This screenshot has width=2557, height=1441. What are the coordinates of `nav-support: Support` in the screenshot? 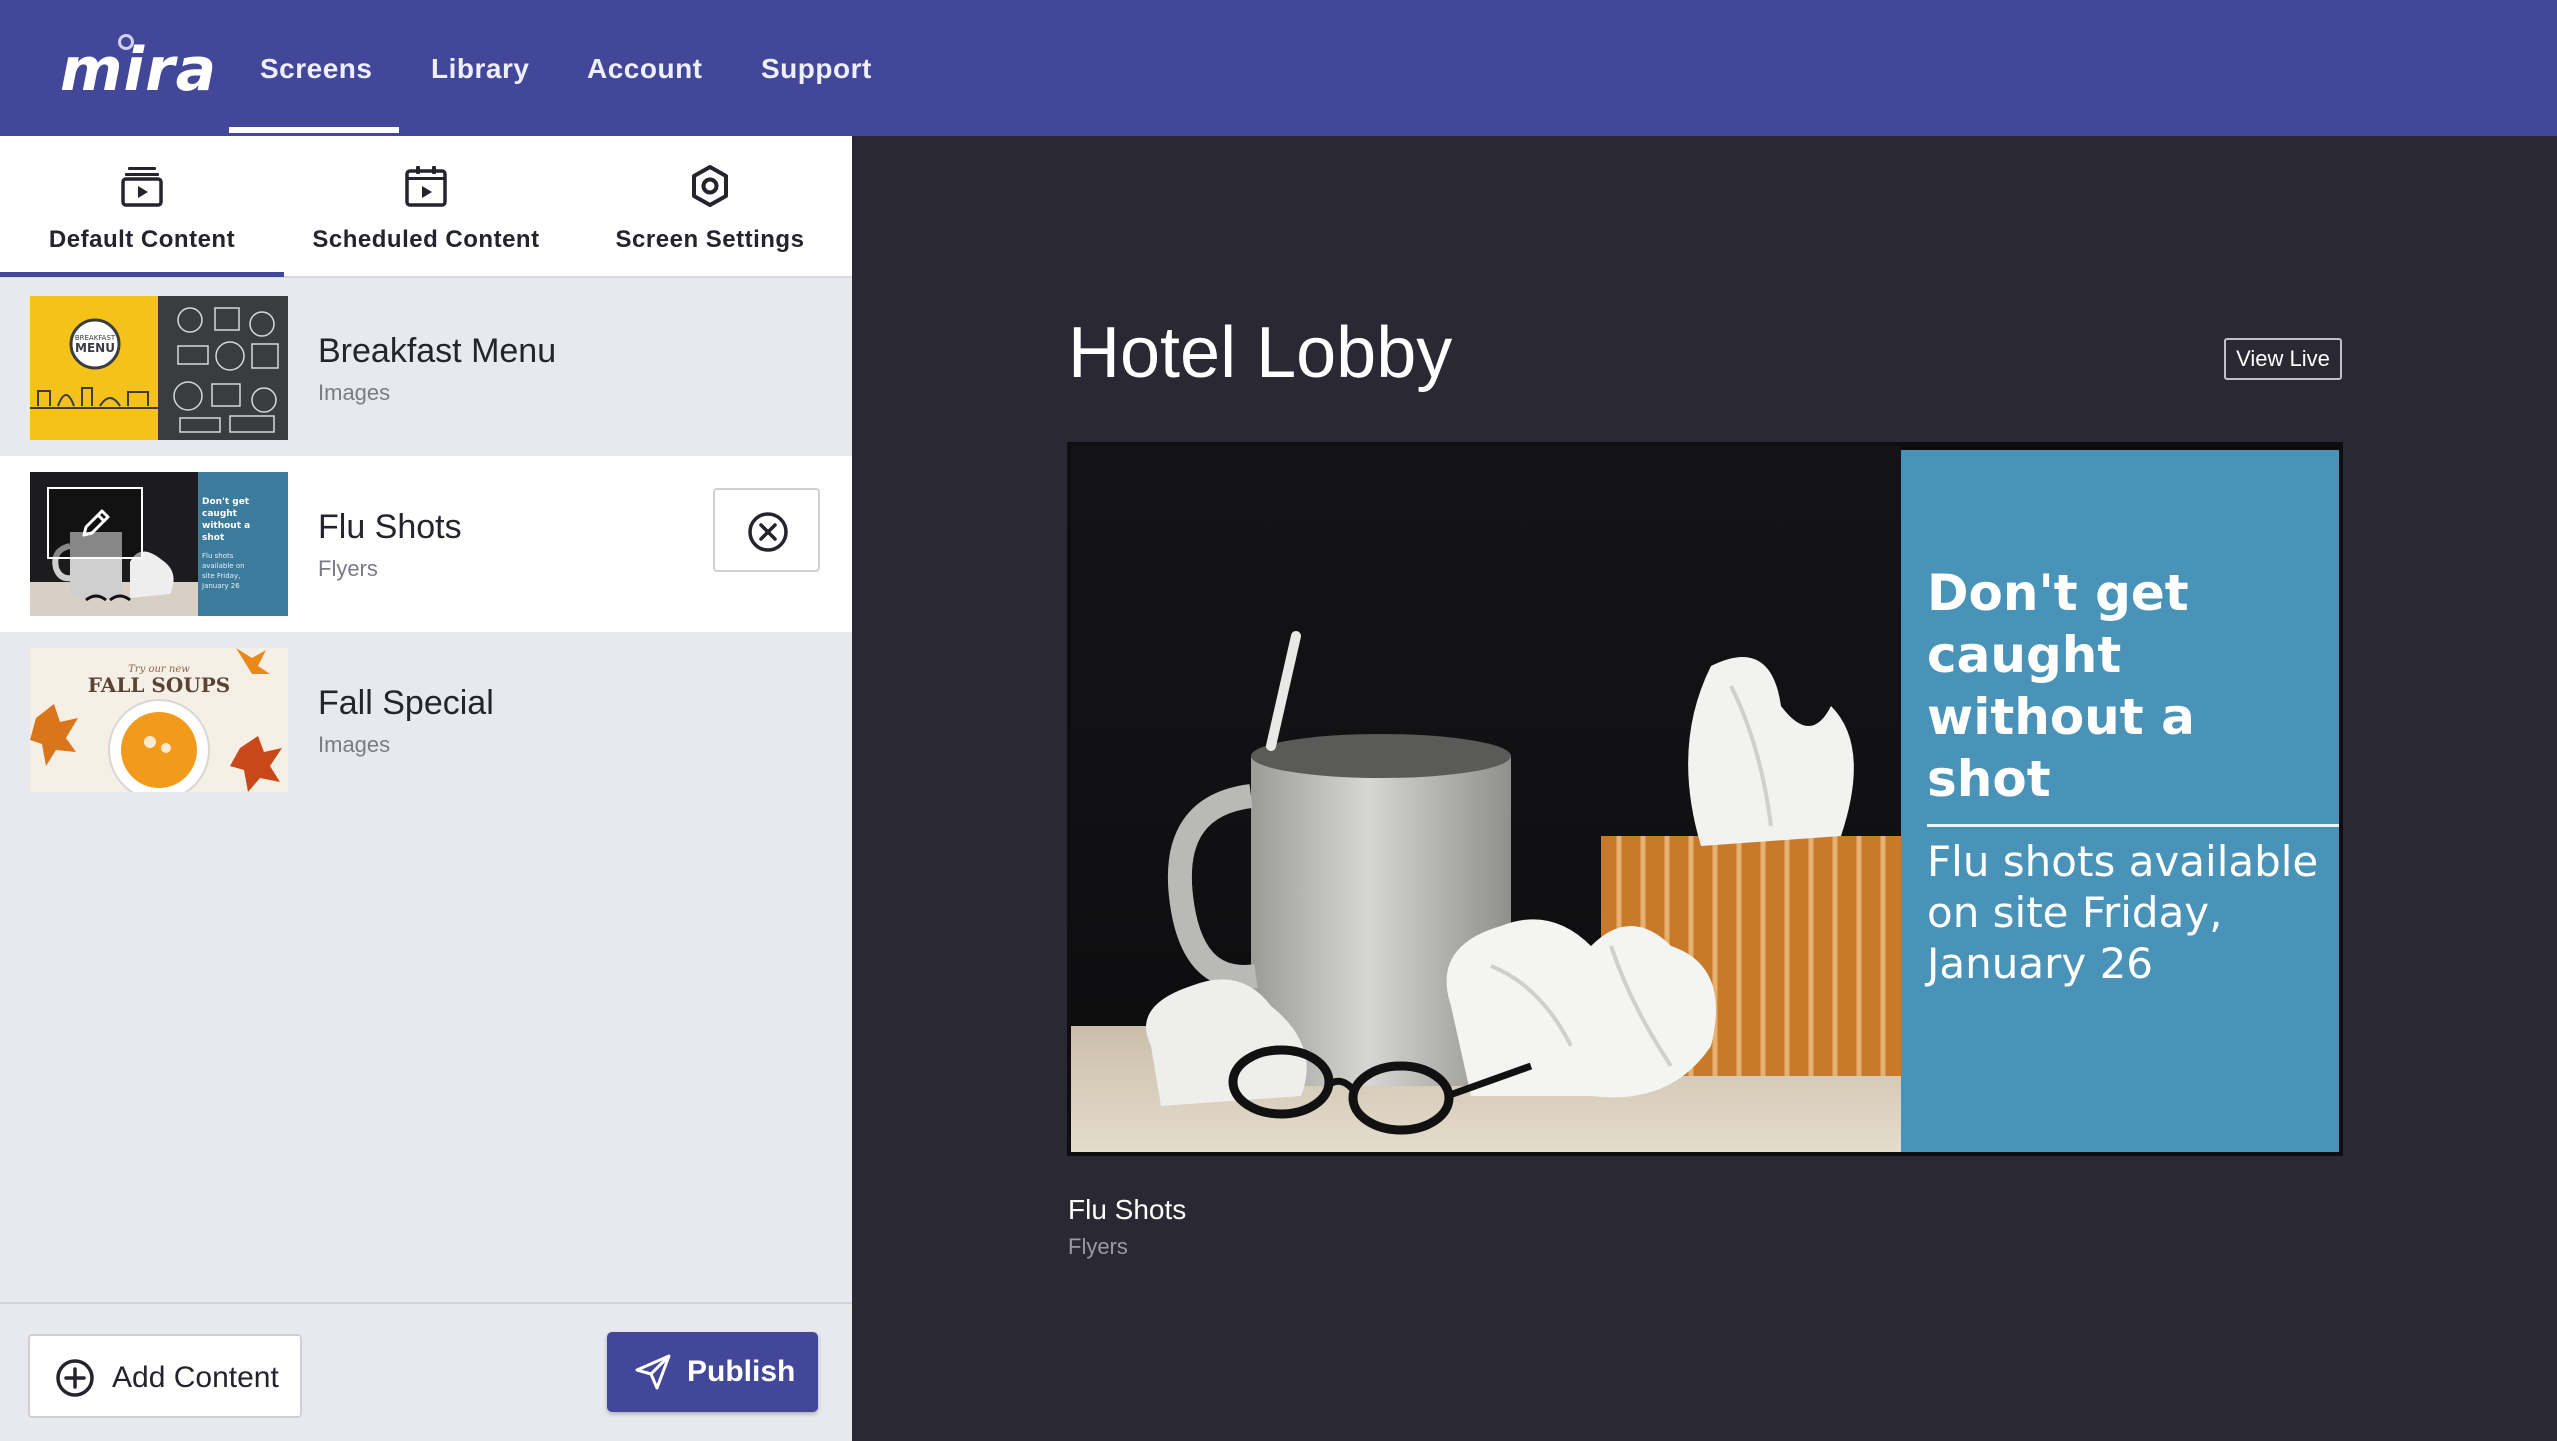 It's located at (816, 69).